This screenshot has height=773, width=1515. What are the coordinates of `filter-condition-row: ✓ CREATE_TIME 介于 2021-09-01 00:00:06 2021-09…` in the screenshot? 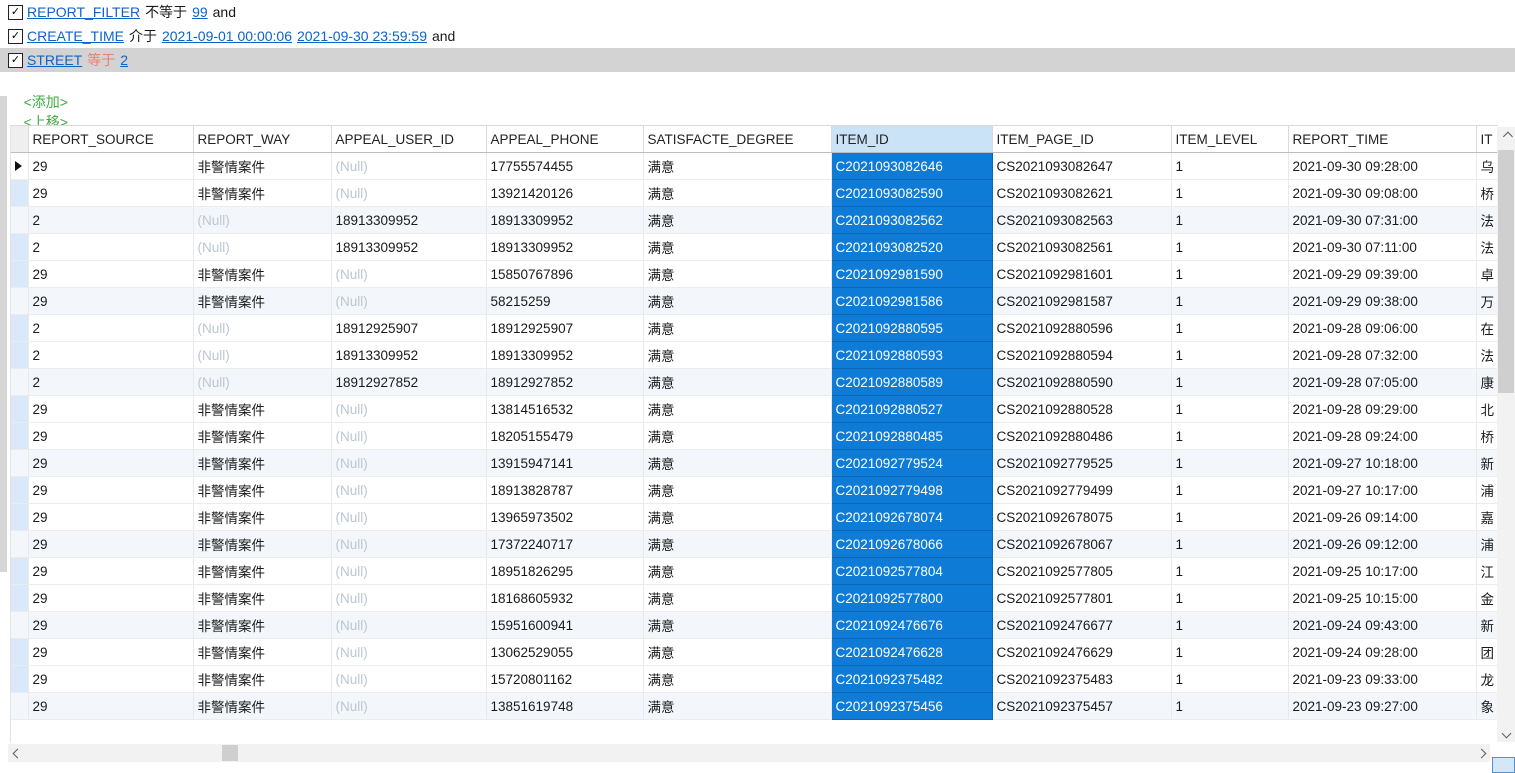 It's located at (757, 36).